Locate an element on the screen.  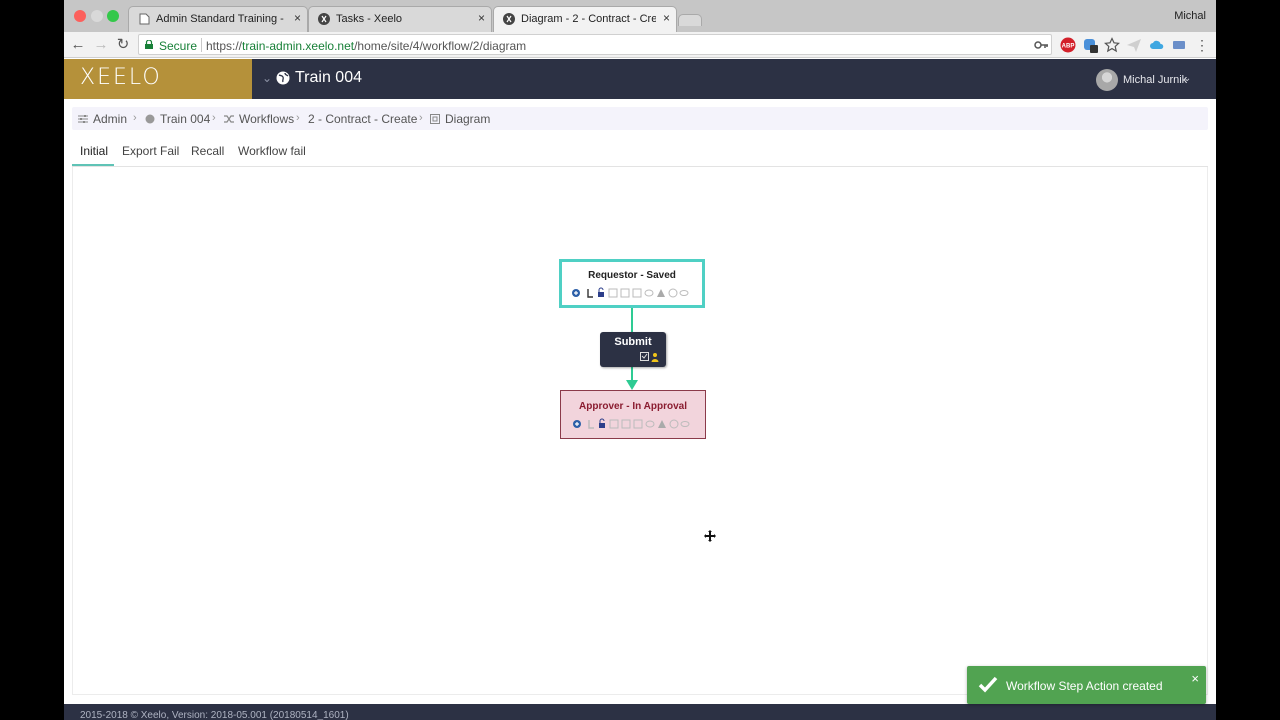
state-node-requestor-saved: Requestor - Saved is located at coordinates (632, 283).